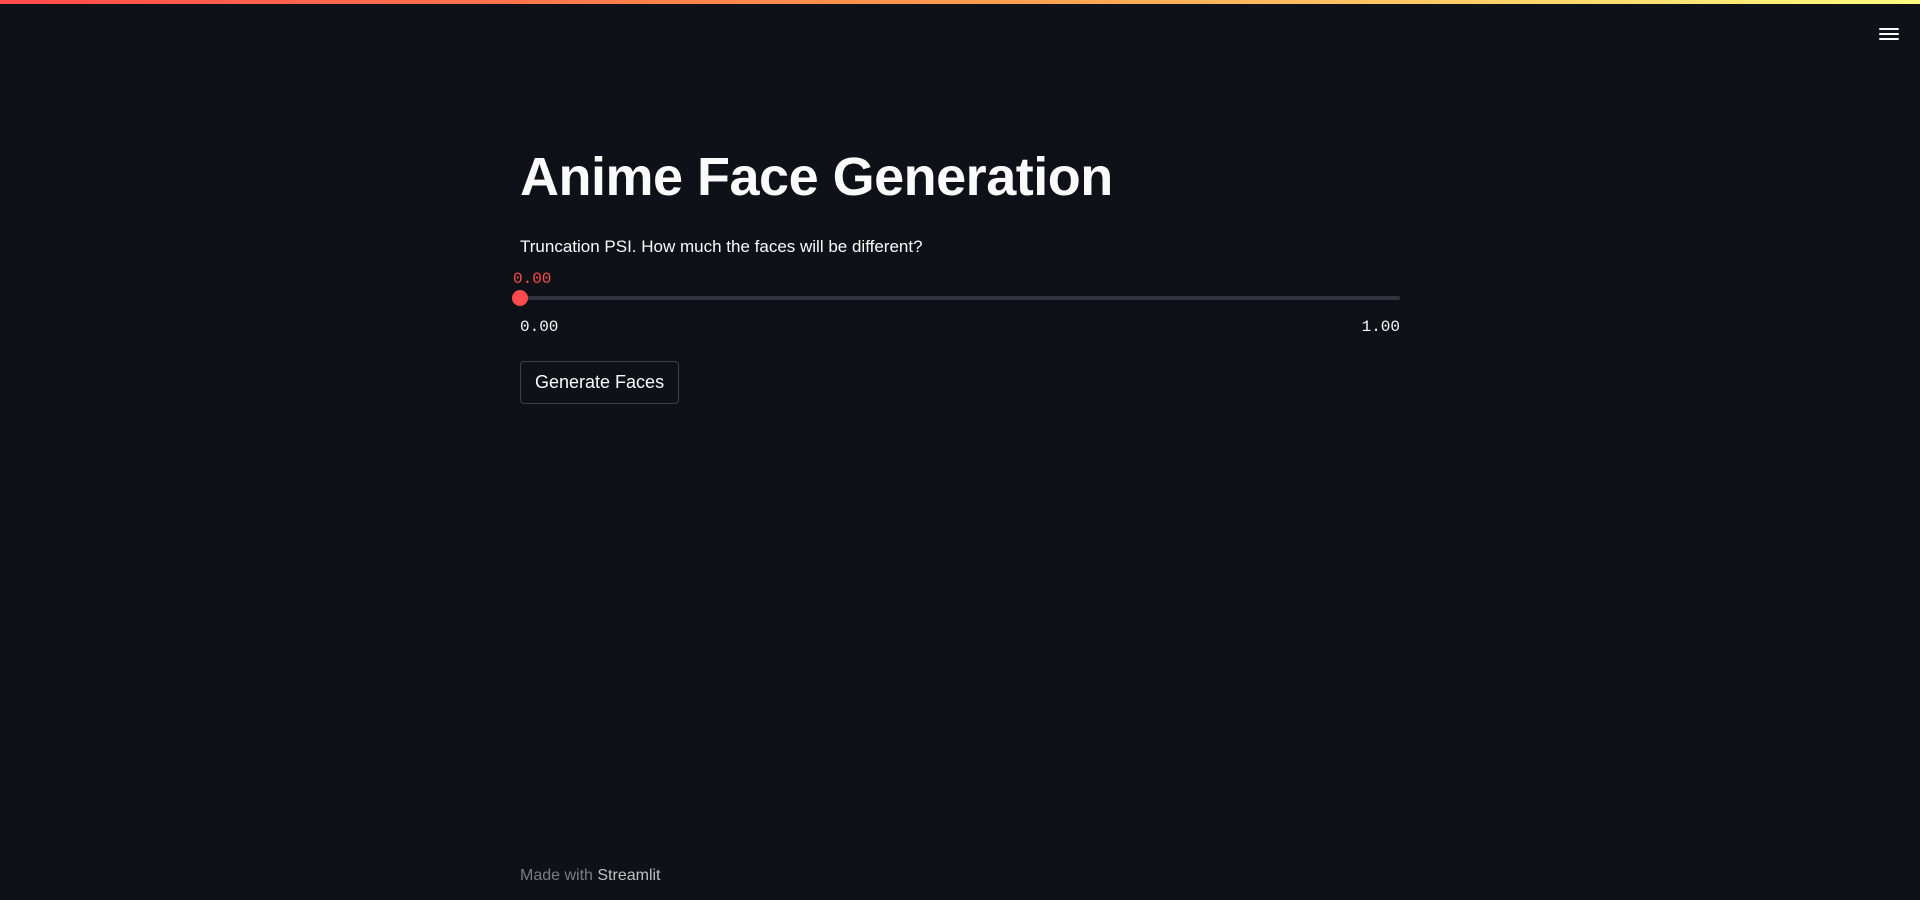 This screenshot has height=900, width=1920. I want to click on hamburger-menu-icon, so click(1888, 34).